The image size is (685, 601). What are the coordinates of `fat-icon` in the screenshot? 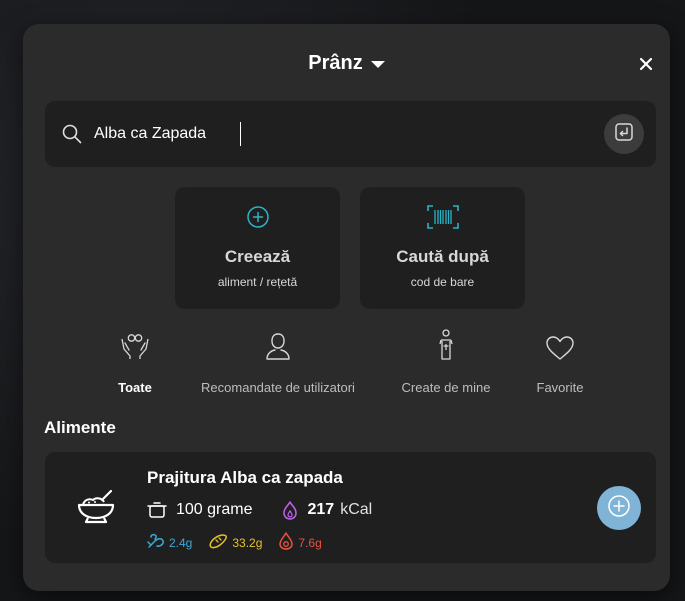 It's located at (286, 542).